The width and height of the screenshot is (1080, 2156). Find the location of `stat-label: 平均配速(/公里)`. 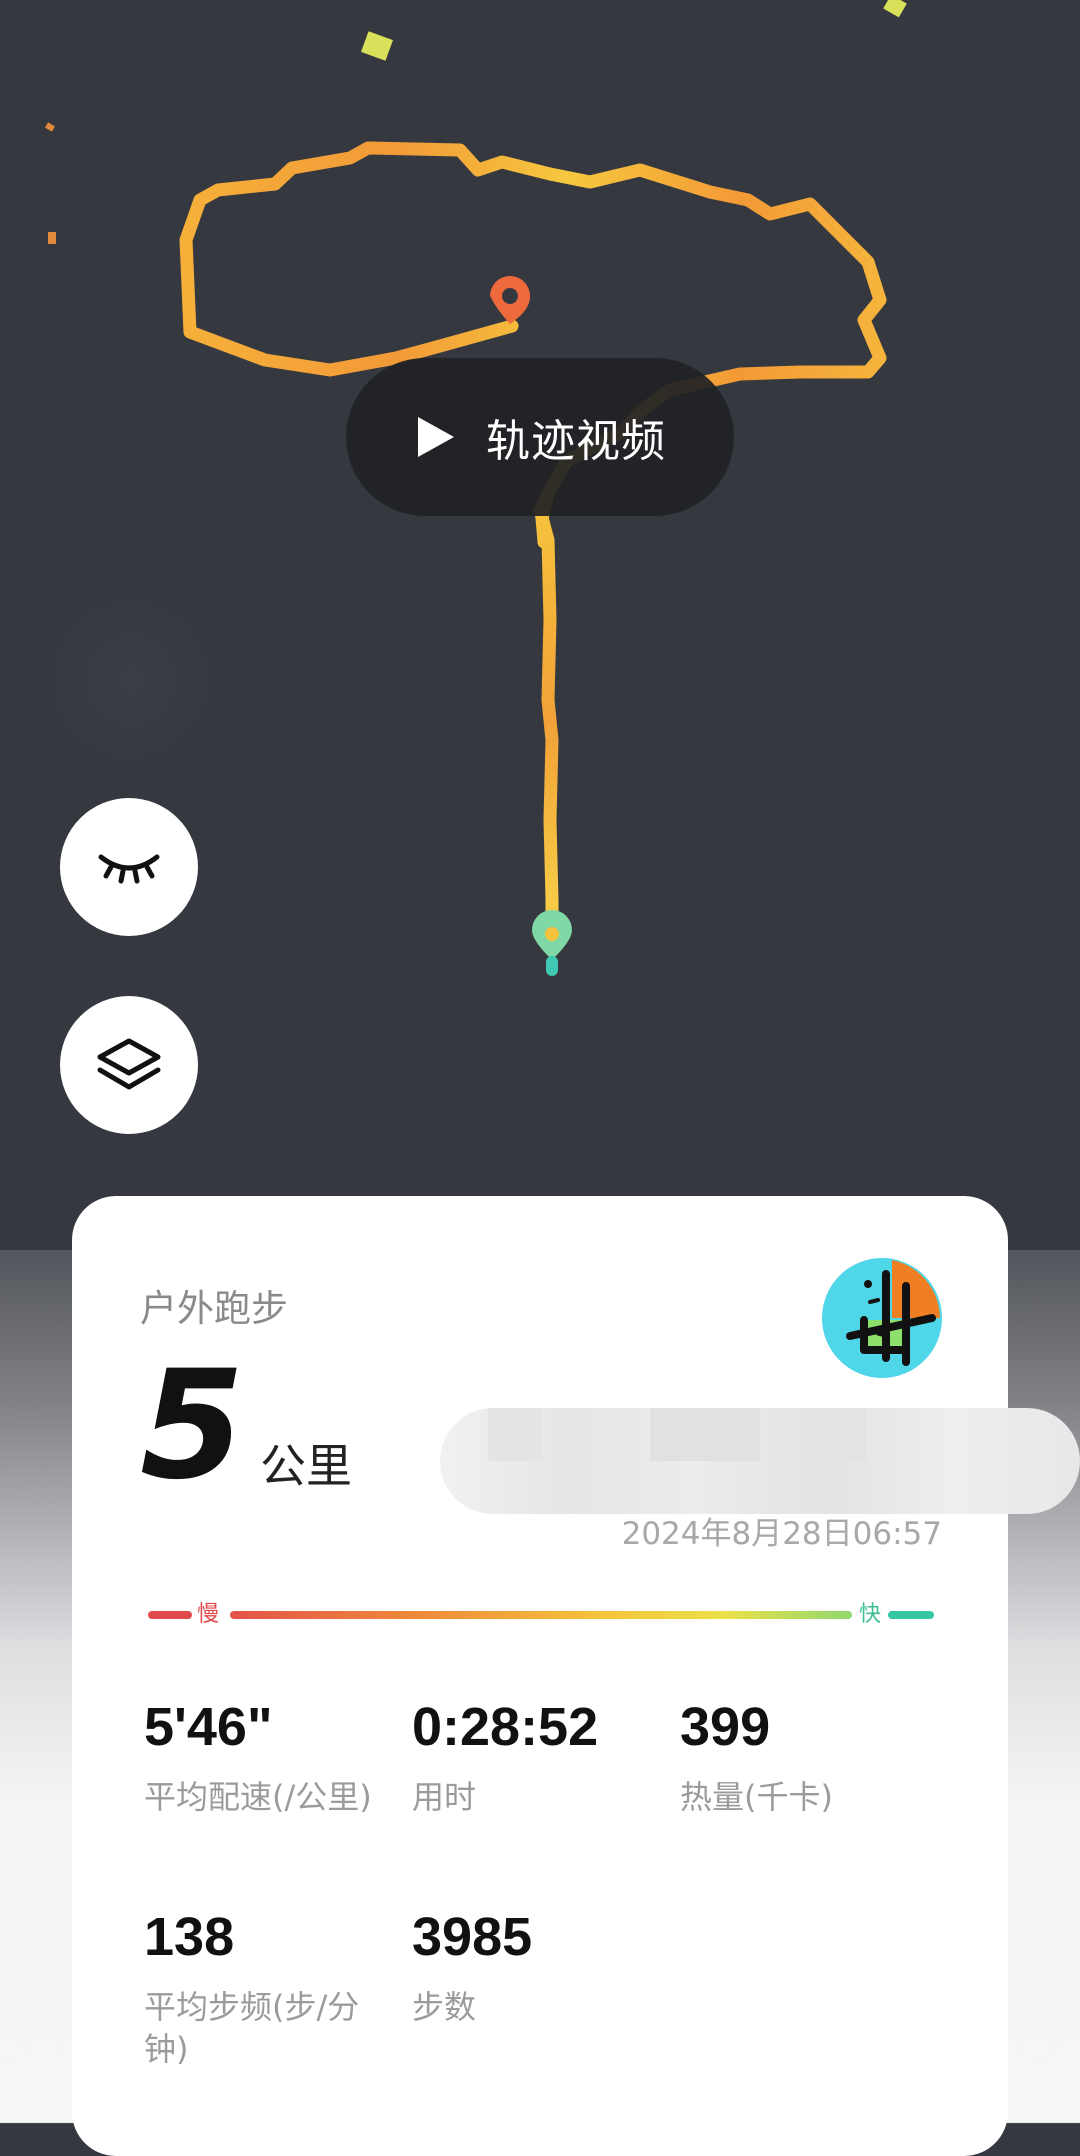

stat-label: 平均配速(/公里) is located at coordinates (258, 1797).